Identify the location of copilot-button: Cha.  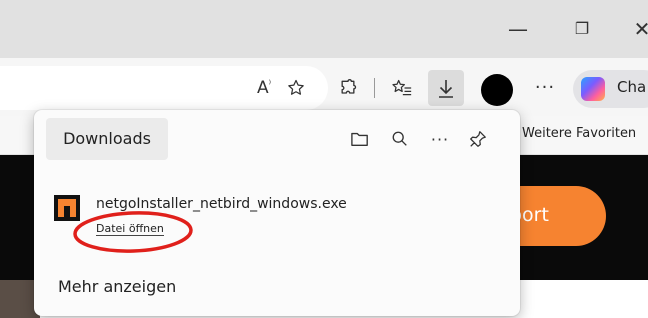
(610, 89).